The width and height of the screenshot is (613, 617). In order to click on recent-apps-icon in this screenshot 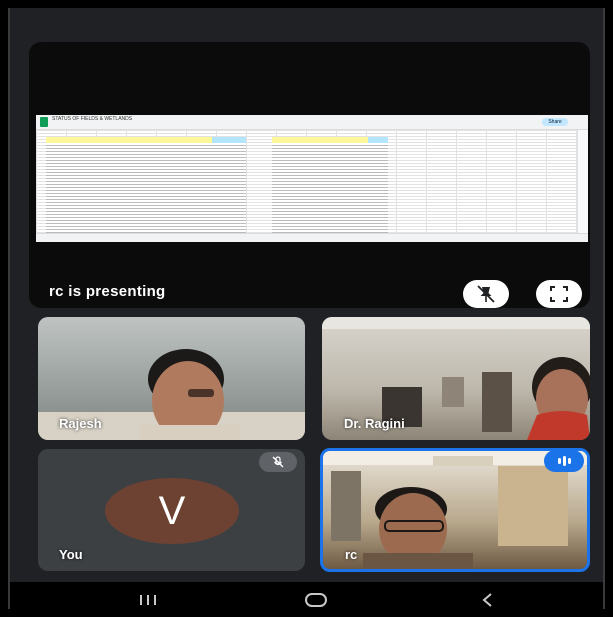, I will do `click(148, 600)`.